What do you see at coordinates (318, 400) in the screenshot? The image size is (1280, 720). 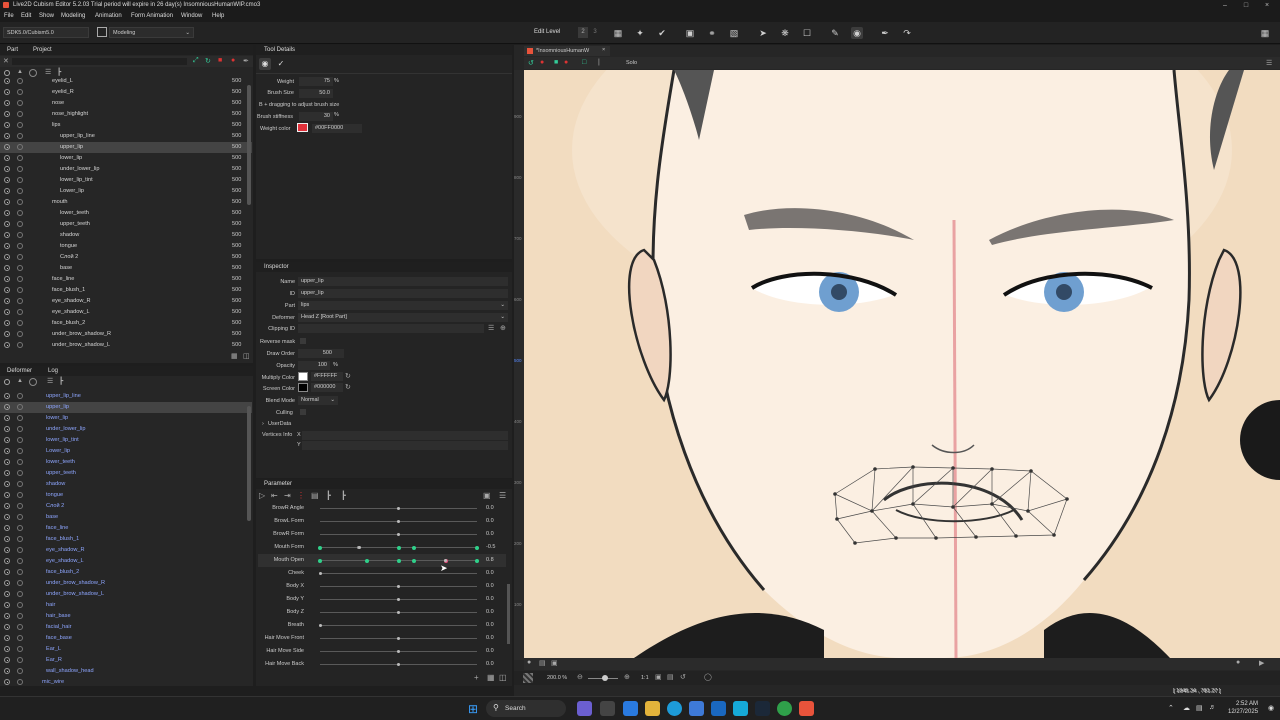 I see `blend-mode-select: Normal ⌄` at bounding box center [318, 400].